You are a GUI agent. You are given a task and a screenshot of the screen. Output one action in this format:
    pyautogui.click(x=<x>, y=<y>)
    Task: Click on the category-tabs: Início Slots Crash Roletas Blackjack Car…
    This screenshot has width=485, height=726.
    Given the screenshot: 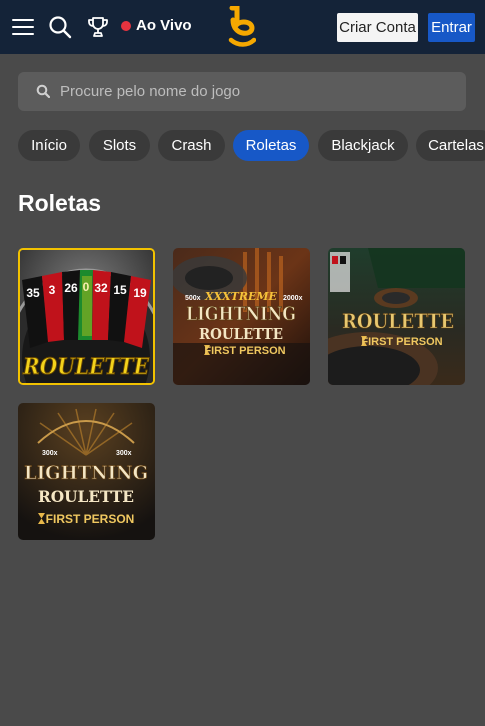 What is the action you would take?
    pyautogui.click(x=251, y=145)
    